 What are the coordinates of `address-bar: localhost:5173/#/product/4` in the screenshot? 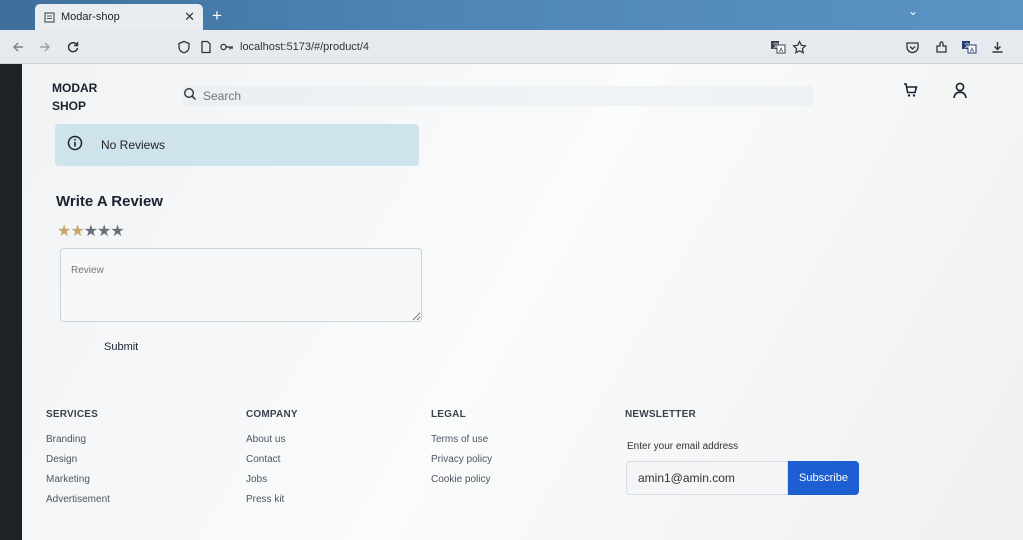 It's located at (304, 47).